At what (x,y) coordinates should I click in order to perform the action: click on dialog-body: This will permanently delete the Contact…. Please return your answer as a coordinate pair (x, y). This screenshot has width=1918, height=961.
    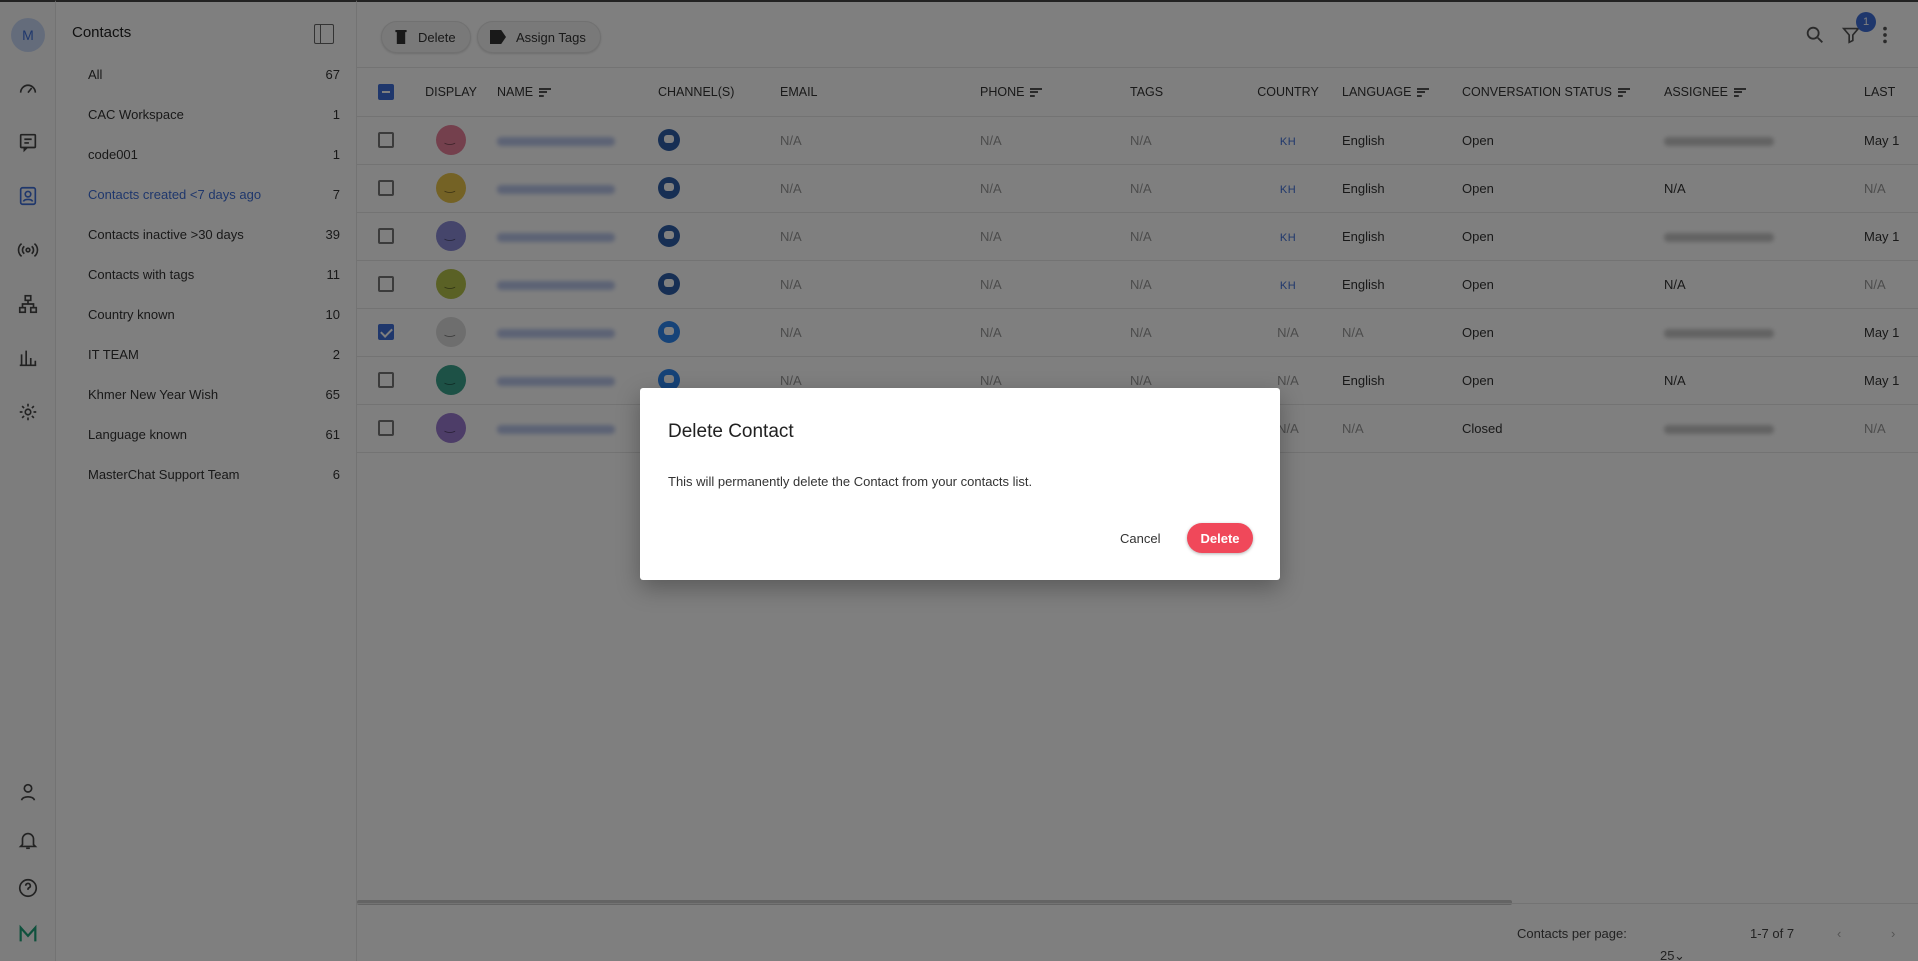
    Looking at the image, I should click on (850, 481).